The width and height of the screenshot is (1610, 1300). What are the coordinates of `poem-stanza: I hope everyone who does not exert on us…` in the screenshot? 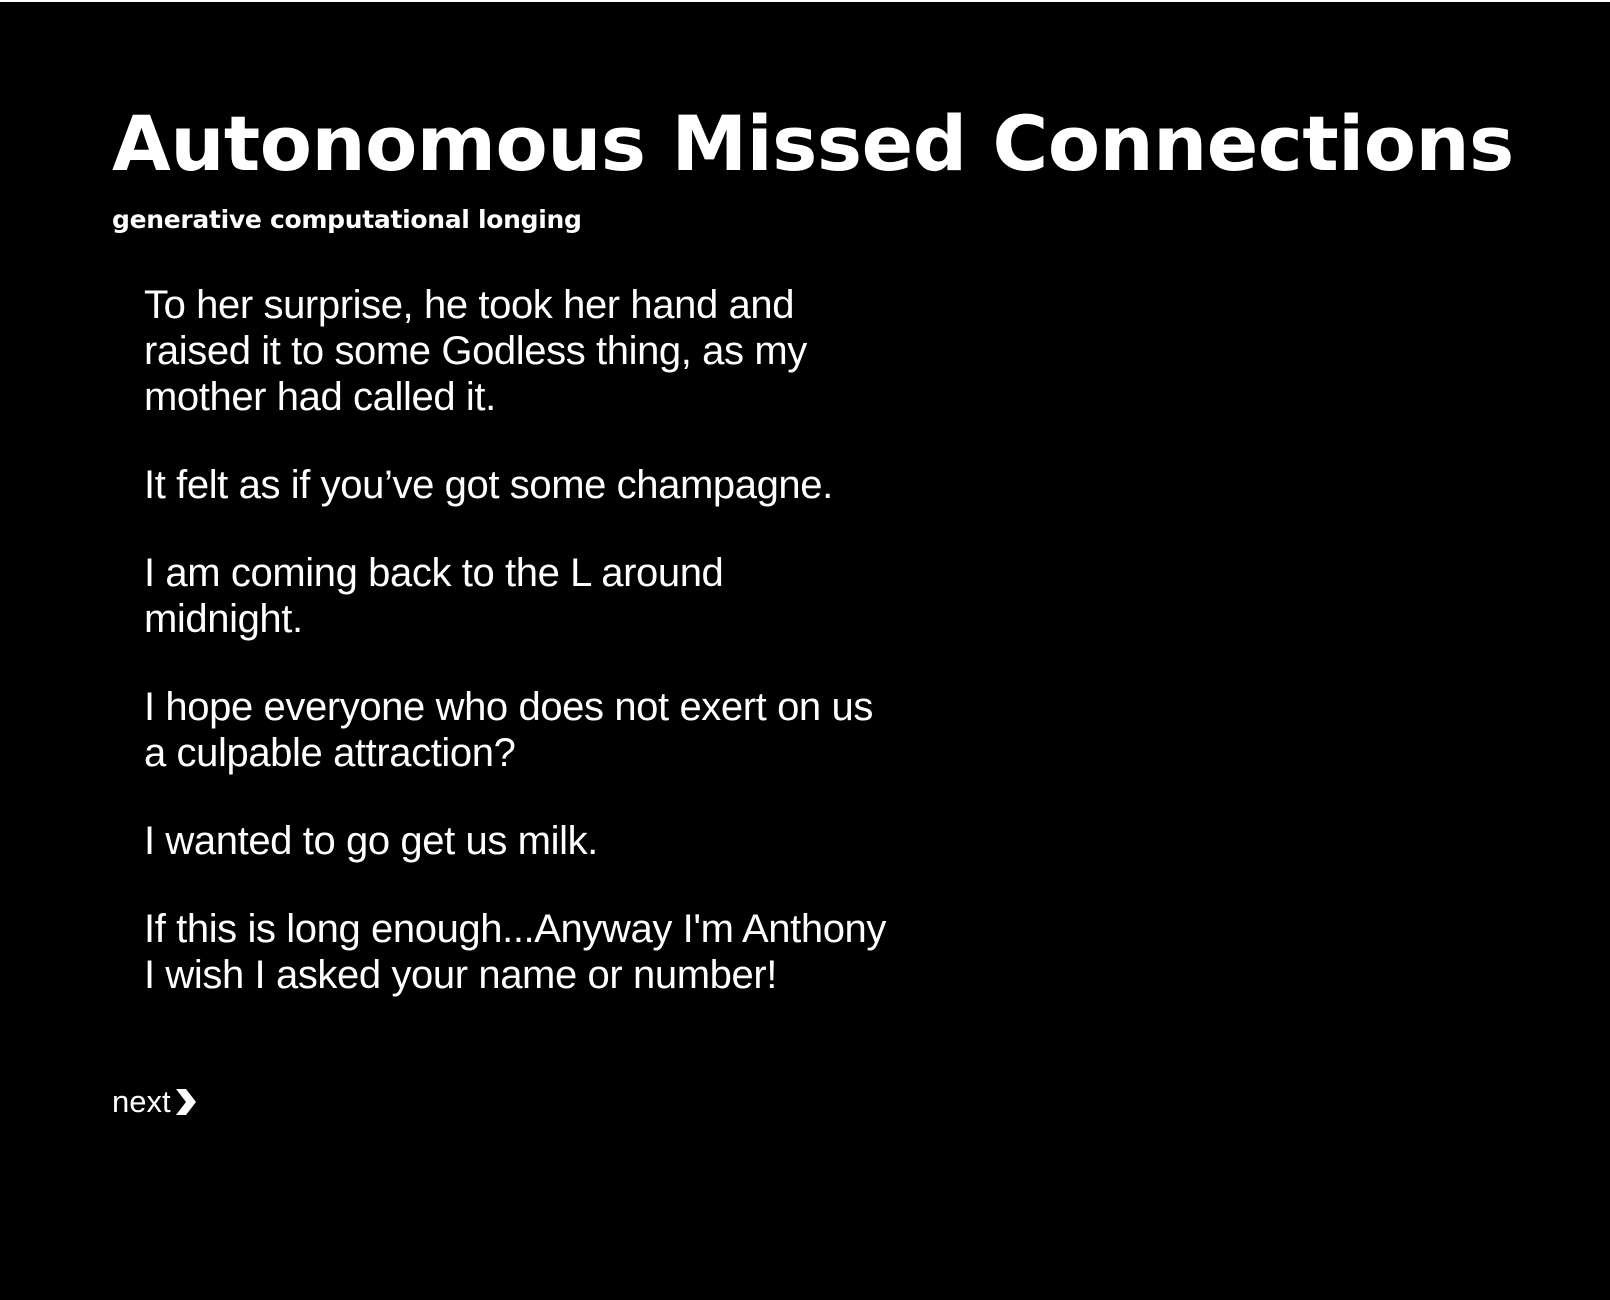 It's located at (508, 730).